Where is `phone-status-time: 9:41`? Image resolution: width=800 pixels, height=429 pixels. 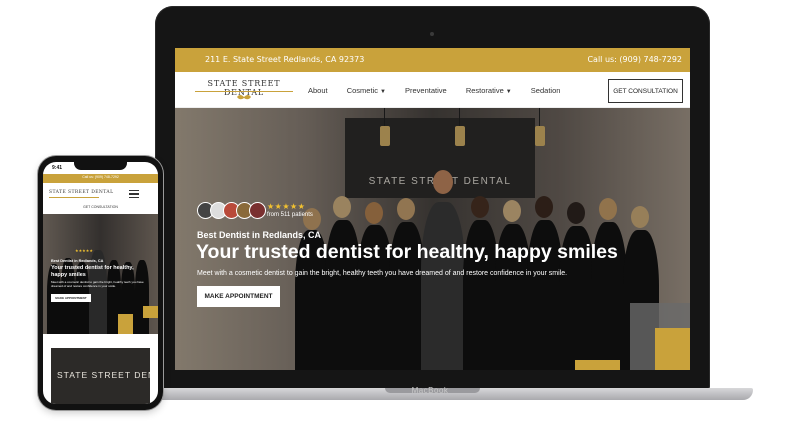 phone-status-time: 9:41 is located at coordinates (57, 168).